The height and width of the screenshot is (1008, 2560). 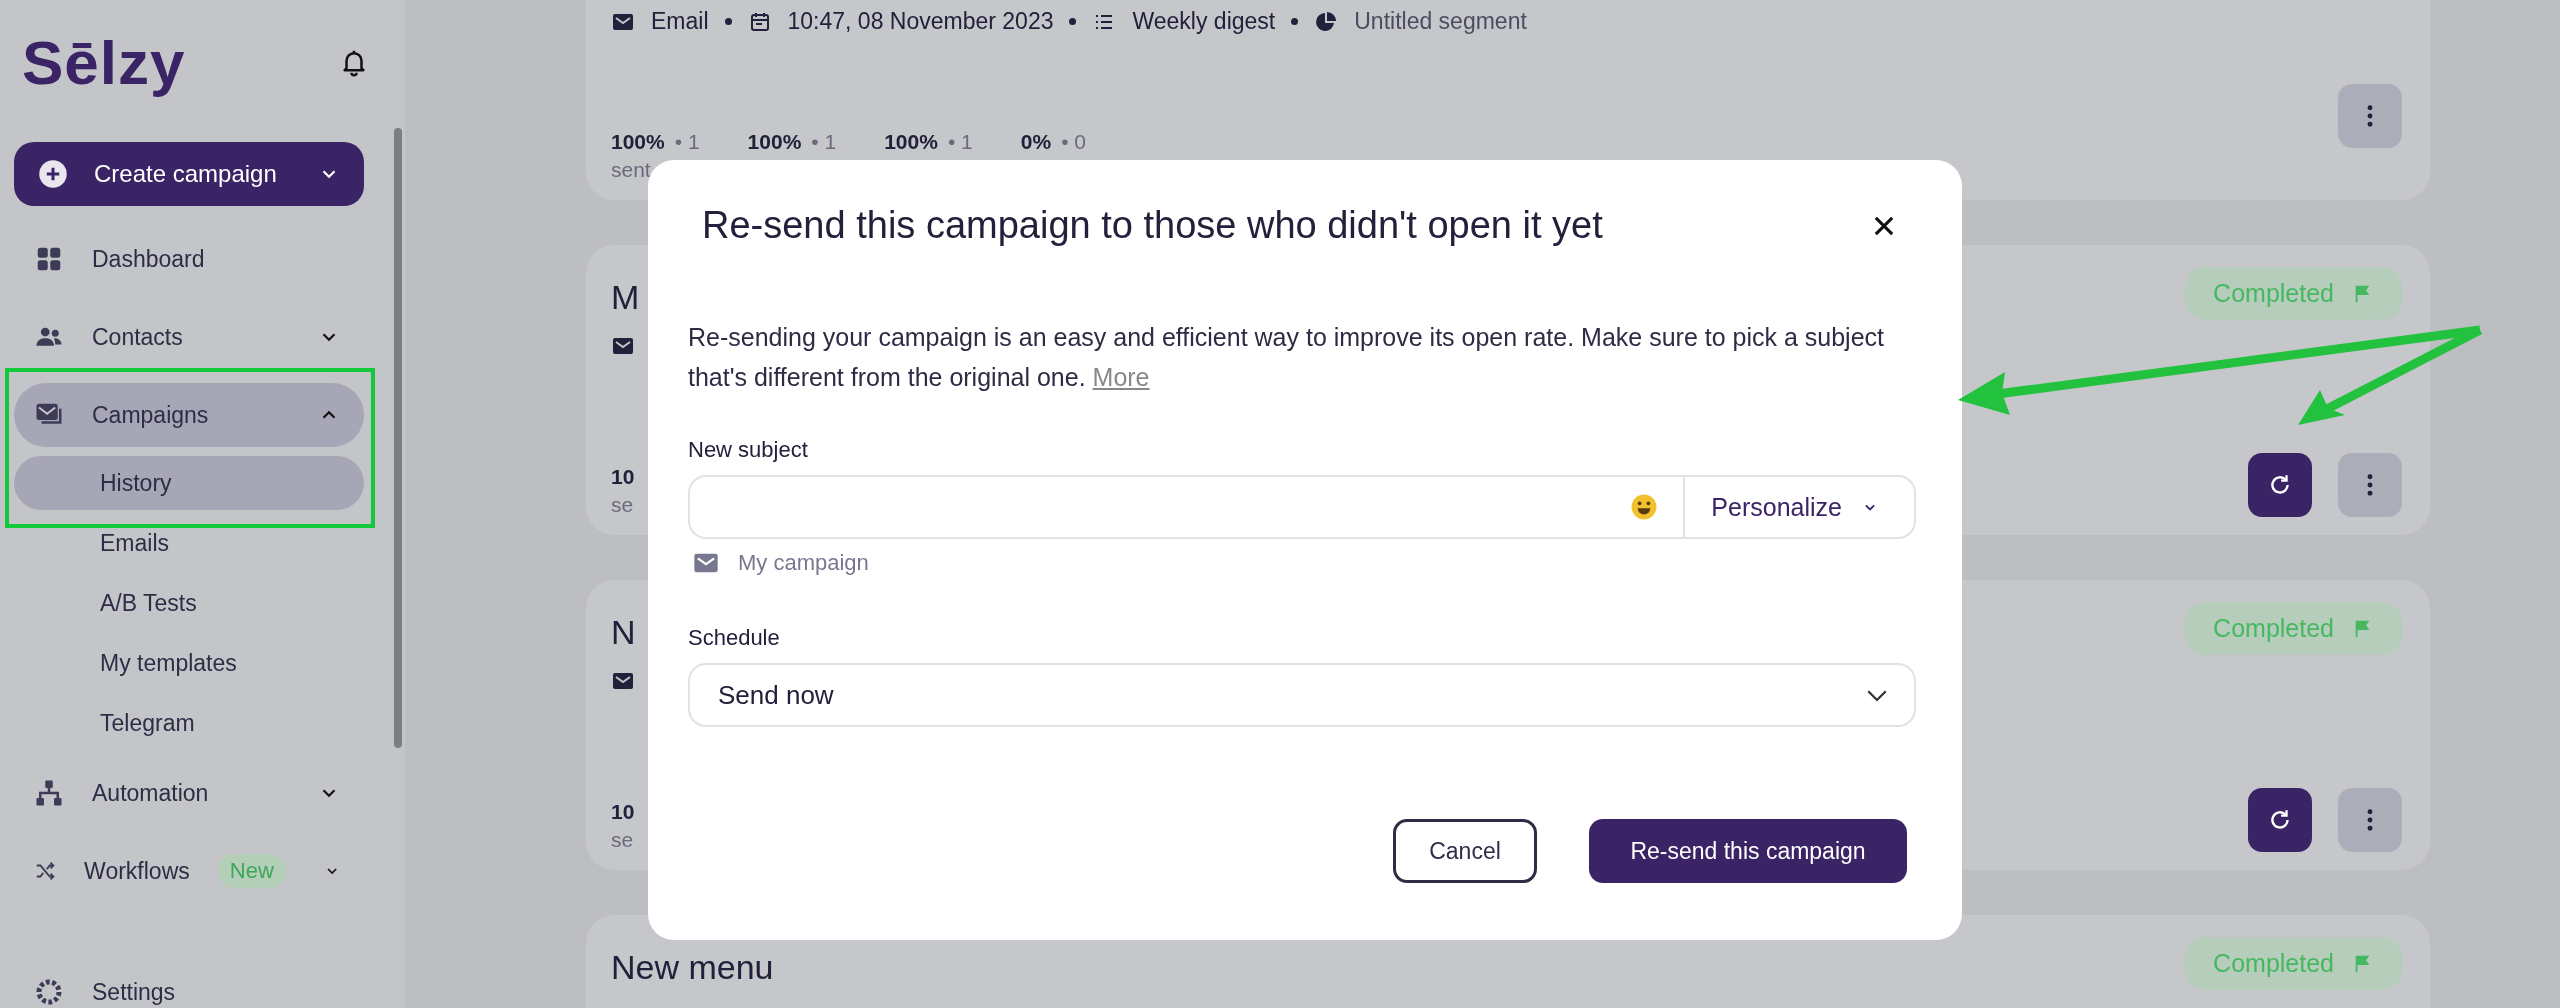 What do you see at coordinates (1204, 21) in the screenshot?
I see `meta-text: Weekly digest` at bounding box center [1204, 21].